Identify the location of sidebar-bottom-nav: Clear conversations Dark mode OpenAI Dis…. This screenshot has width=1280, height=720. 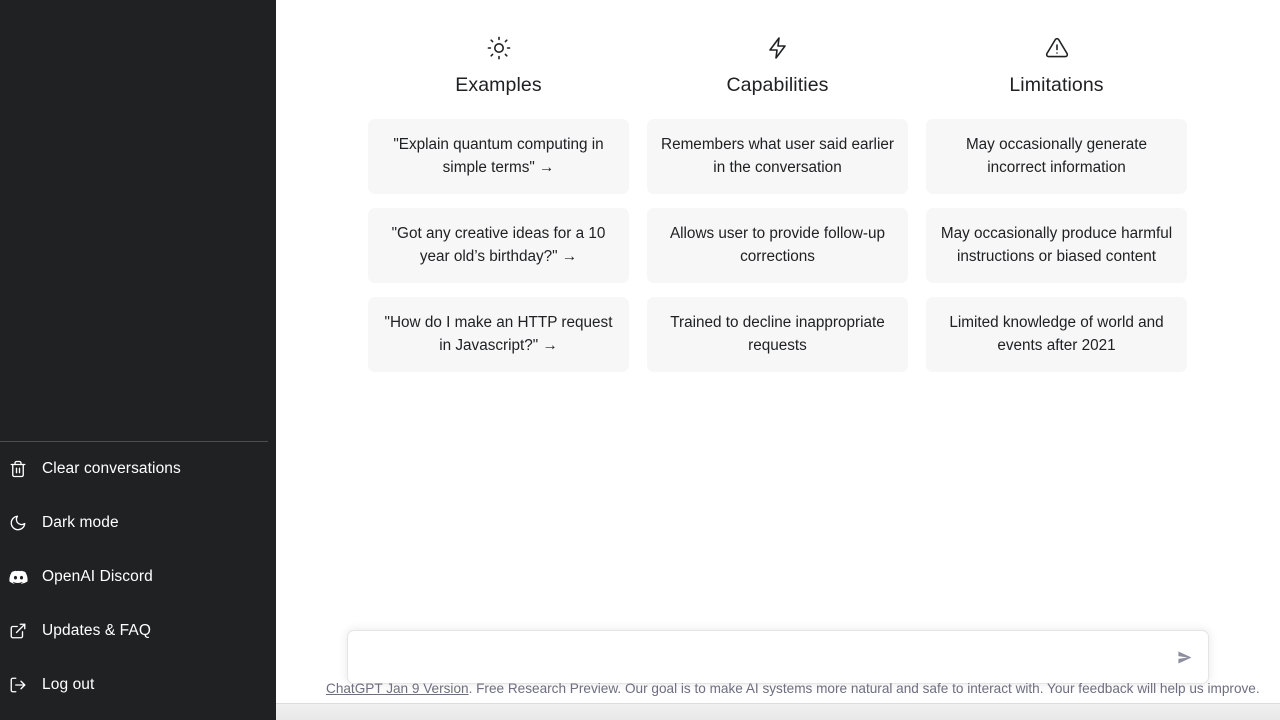
(138, 581).